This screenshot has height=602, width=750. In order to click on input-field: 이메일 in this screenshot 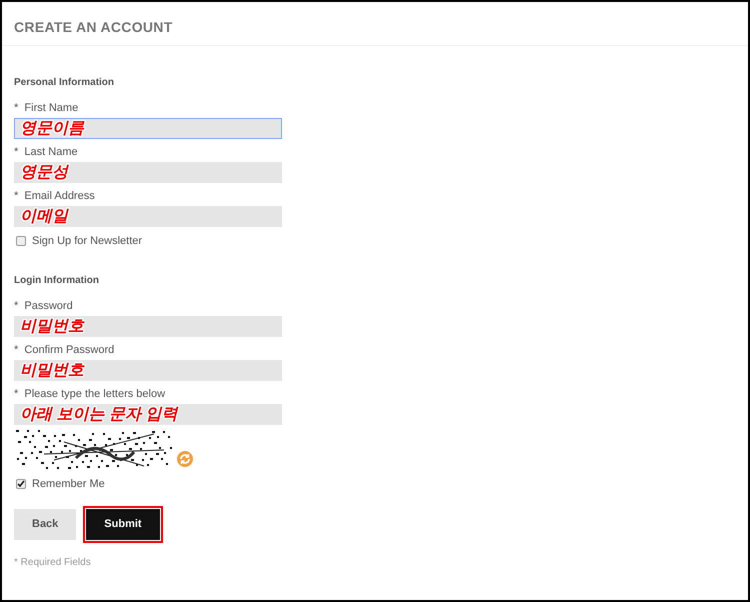, I will do `click(148, 216)`.